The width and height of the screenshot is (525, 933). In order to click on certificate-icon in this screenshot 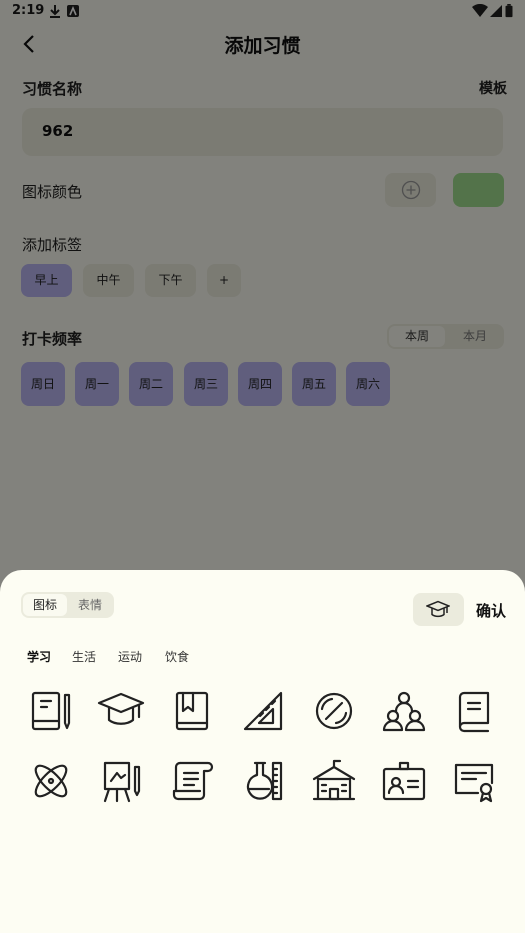, I will do `click(474, 783)`.